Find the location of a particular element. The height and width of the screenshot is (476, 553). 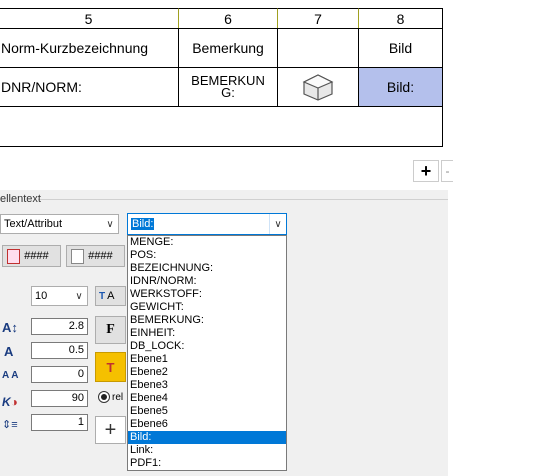

dropdown-option: Ebene1 is located at coordinates (207, 359).